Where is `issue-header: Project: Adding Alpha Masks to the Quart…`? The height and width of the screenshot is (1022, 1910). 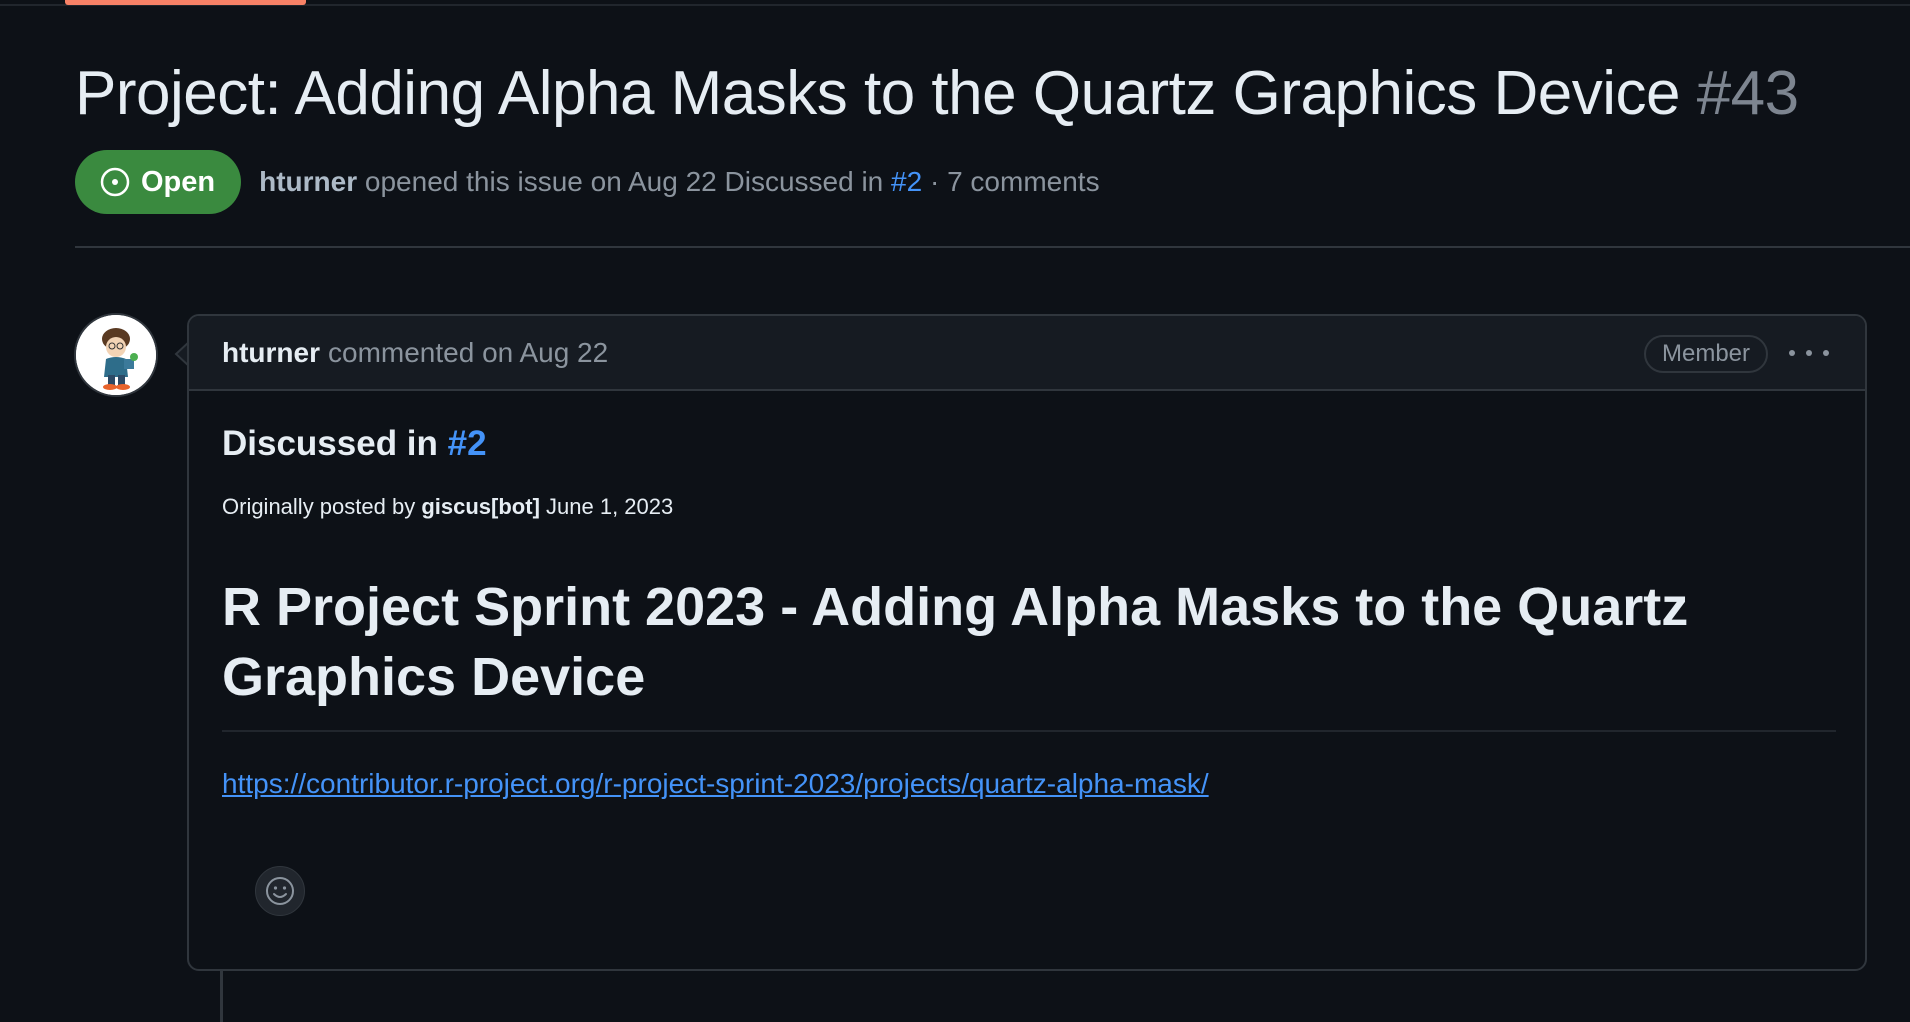
issue-header: Project: Adding Alpha Masks to the Quart… is located at coordinates (975, 93).